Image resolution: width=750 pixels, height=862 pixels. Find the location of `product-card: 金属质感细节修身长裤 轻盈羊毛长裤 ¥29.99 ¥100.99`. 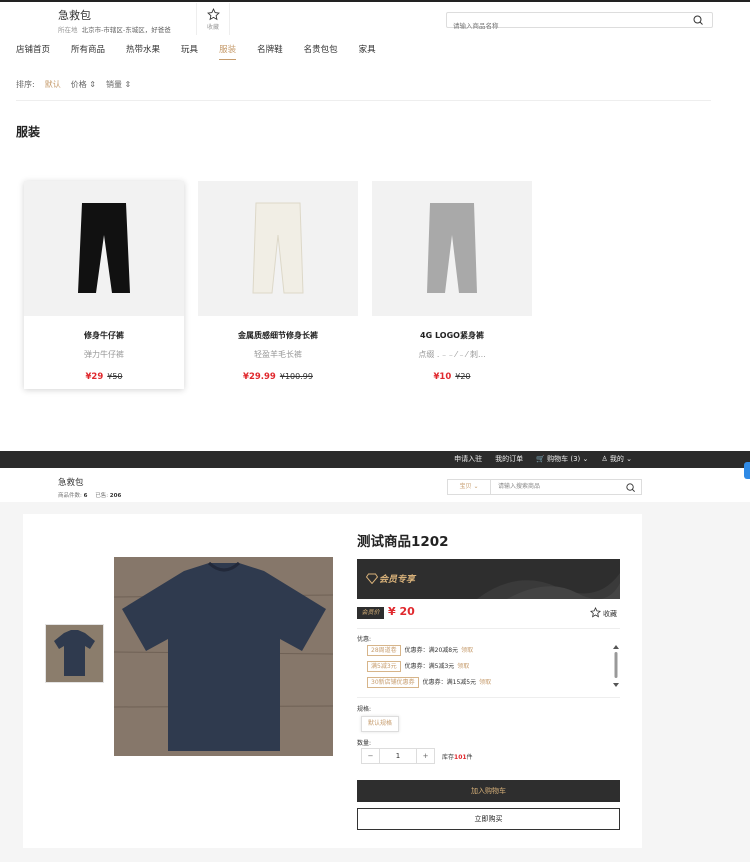

product-card: 金属质感细节修身长裤 轻盈羊毛长裤 ¥29.99 ¥100.99 is located at coordinates (278, 285).